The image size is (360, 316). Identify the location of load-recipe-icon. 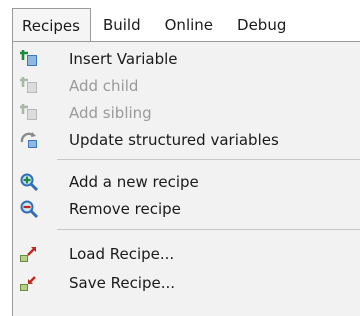
(28, 254).